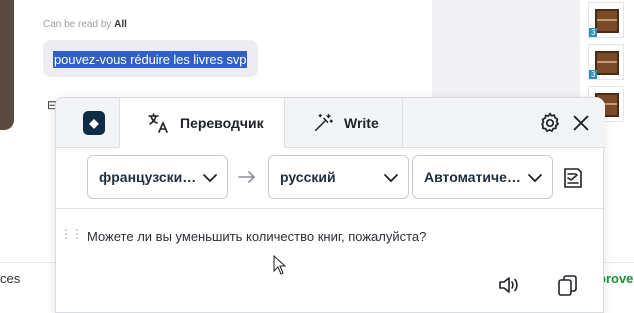 This screenshot has width=634, height=313. Describe the element at coordinates (222, 122) in the screenshot. I see `tab-translator-label: Переводчик` at that location.